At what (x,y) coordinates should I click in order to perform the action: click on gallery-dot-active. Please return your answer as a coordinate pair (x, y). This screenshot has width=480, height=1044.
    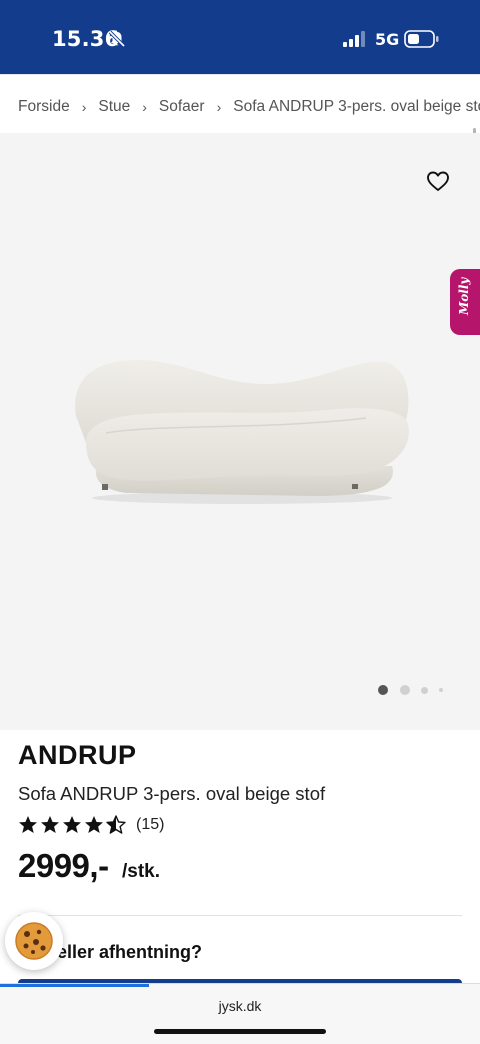
    Looking at the image, I should click on (383, 690).